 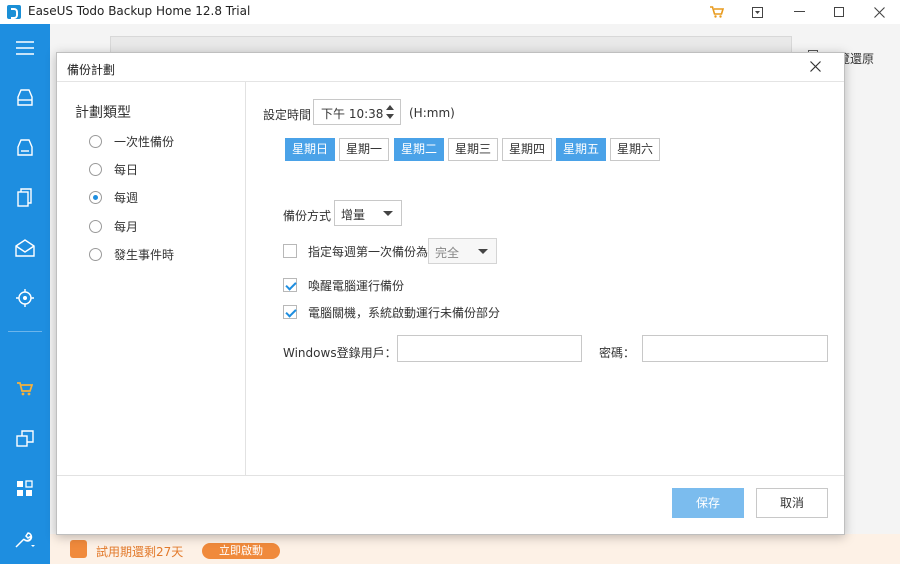 I want to click on system-backup-icon, so click(x=25, y=148).